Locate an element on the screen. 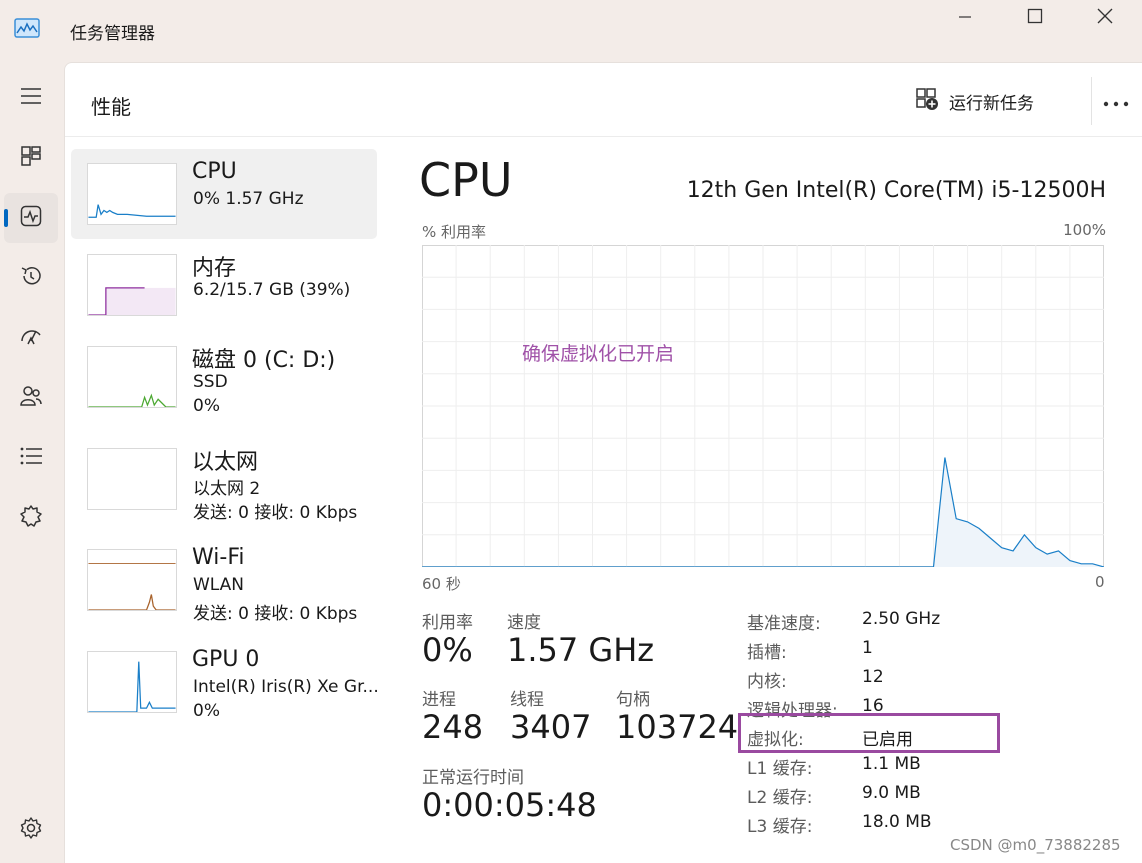 The height and width of the screenshot is (863, 1142). run-task-label: 运行新任务 is located at coordinates (991, 103).